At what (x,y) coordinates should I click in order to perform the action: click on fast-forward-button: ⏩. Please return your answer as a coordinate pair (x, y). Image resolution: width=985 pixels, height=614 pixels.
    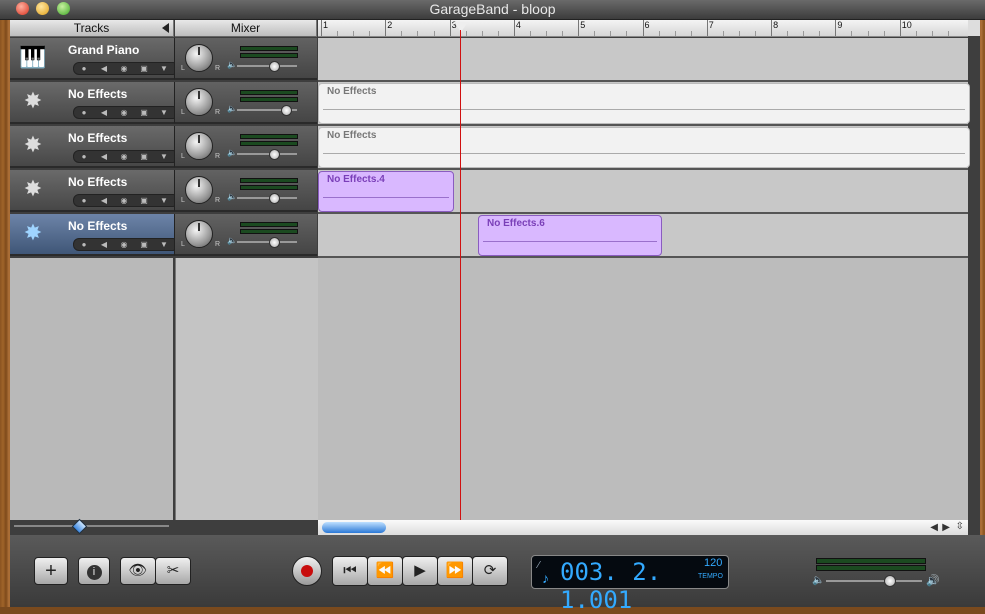
    Looking at the image, I should click on (455, 571).